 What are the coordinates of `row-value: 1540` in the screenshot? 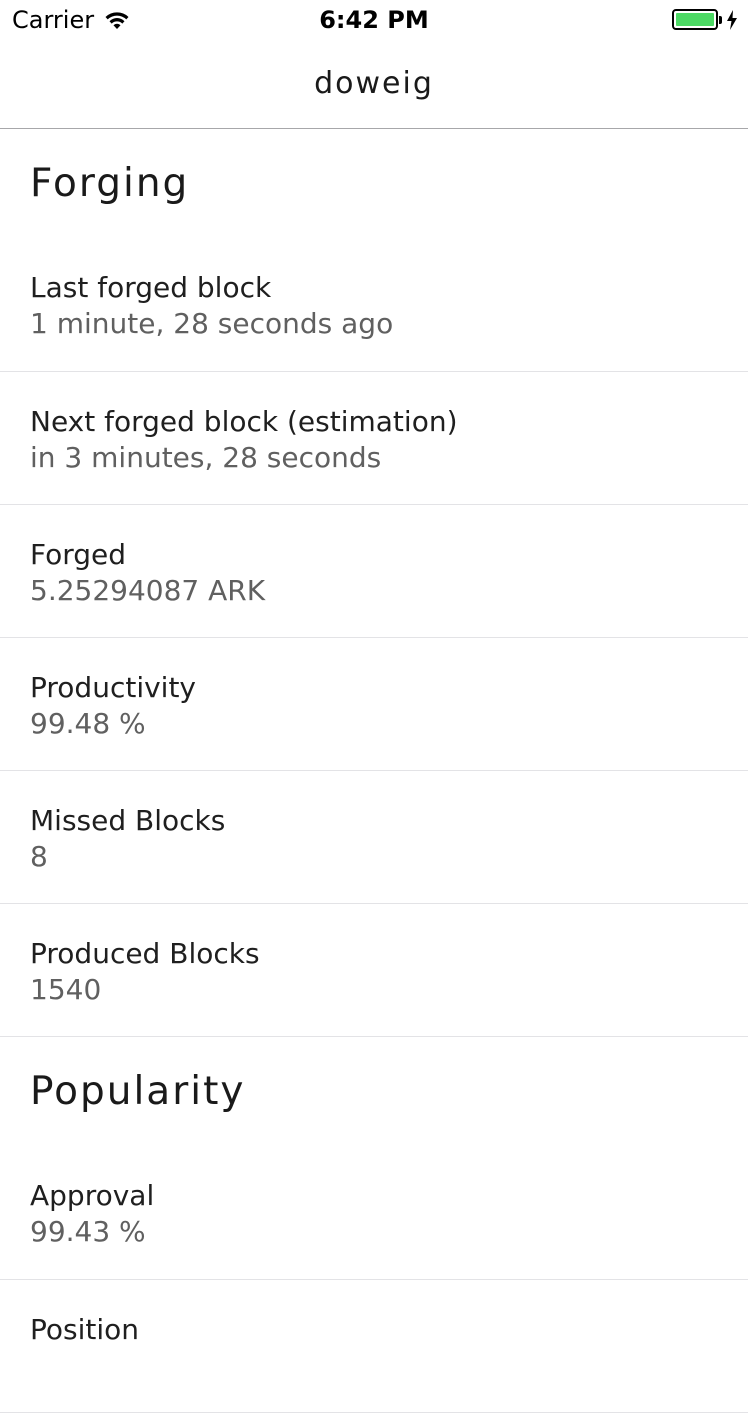 It's located at (66, 989).